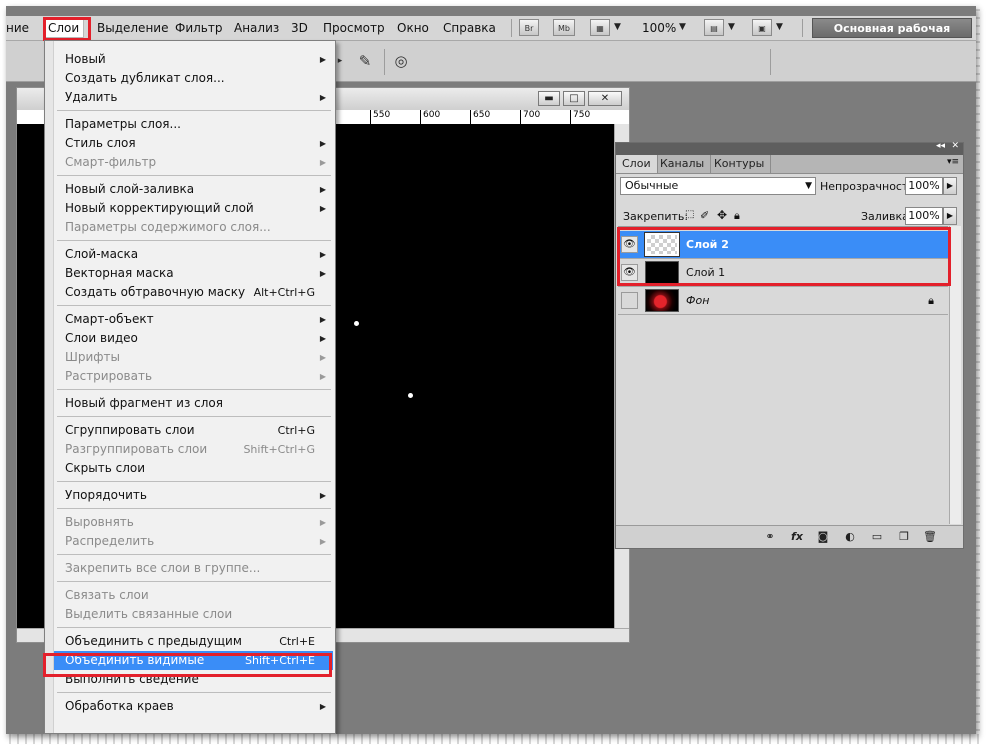 The image size is (990, 747). Describe the element at coordinates (659, 28) in the screenshot. I see `zoom-level: 100%` at that location.